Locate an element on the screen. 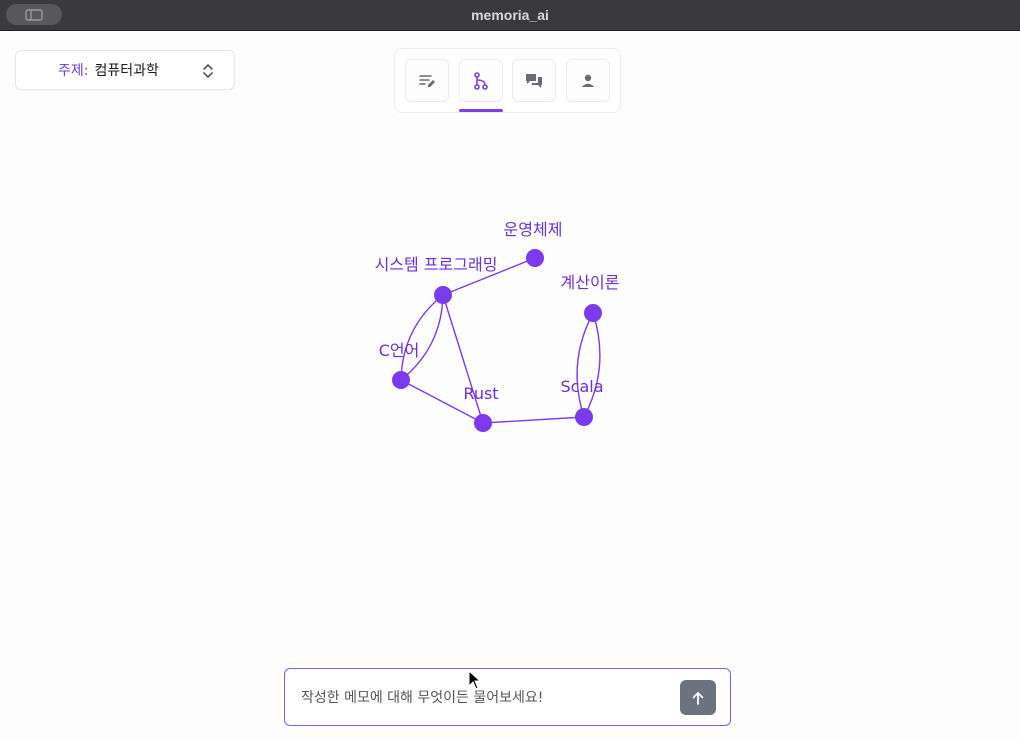 The image size is (1020, 740). graph-node-scala is located at coordinates (584, 417).